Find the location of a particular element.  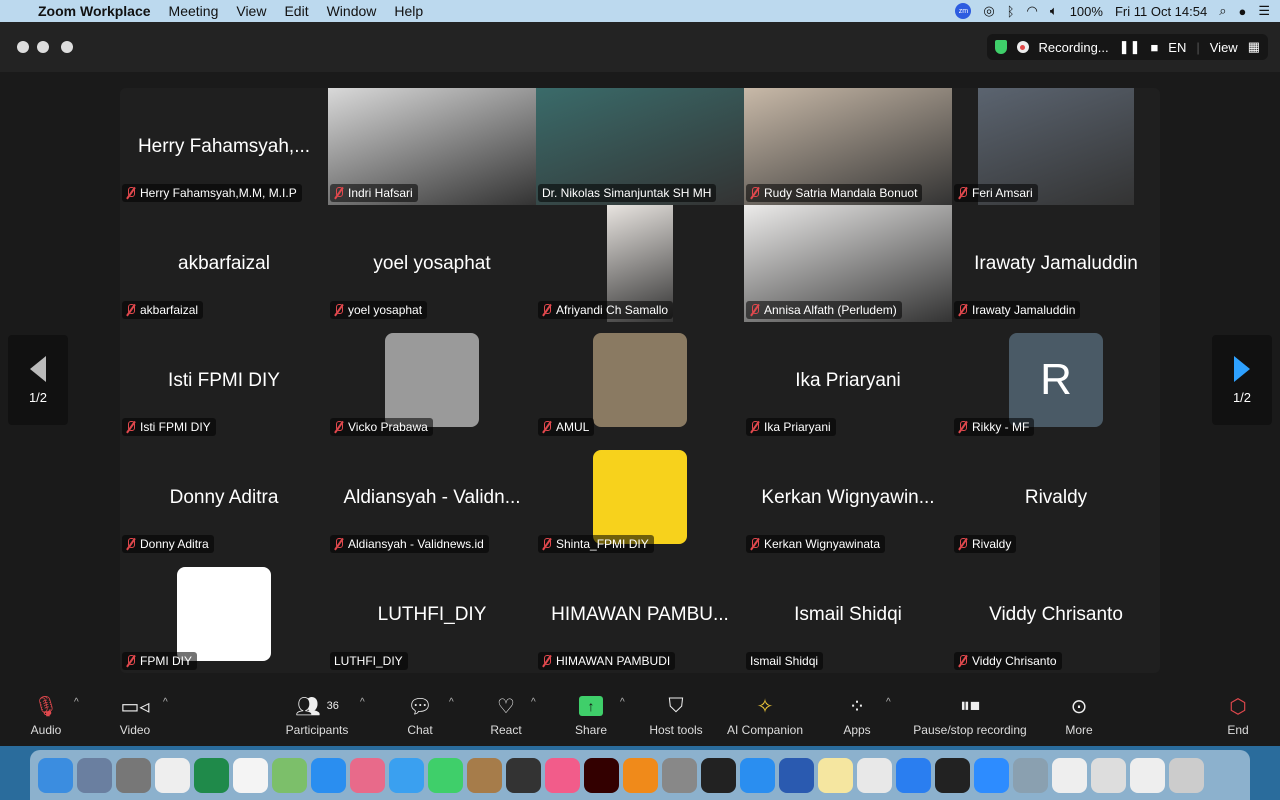

control-center-icon: ☰ is located at coordinates (1264, 11).